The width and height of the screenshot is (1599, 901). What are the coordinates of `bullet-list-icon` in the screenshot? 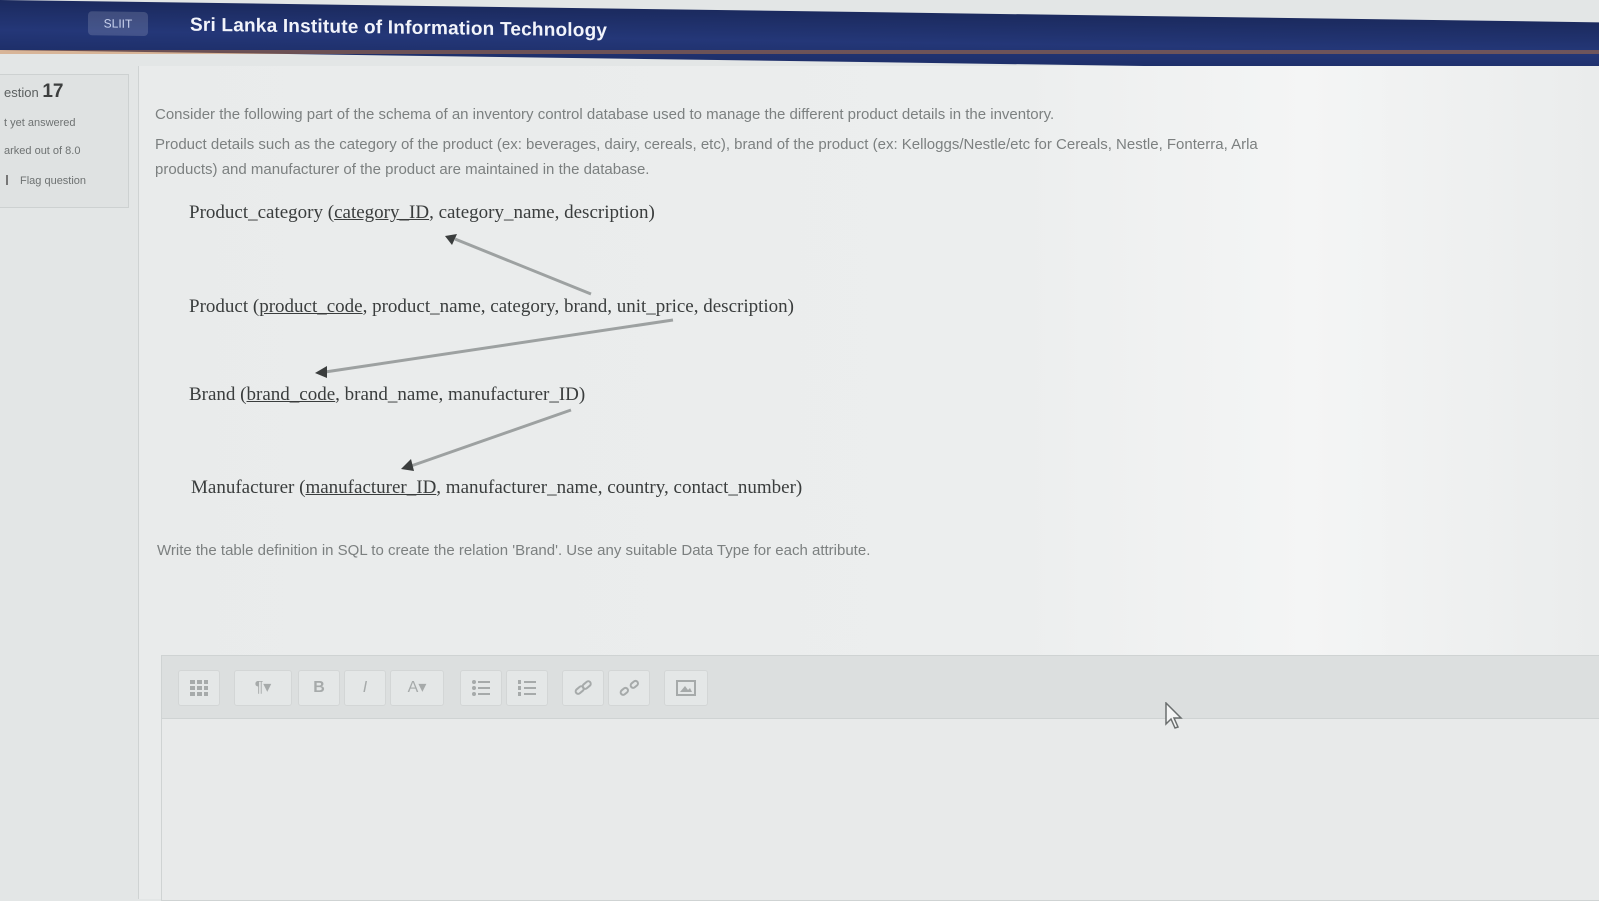 It's located at (481, 687).